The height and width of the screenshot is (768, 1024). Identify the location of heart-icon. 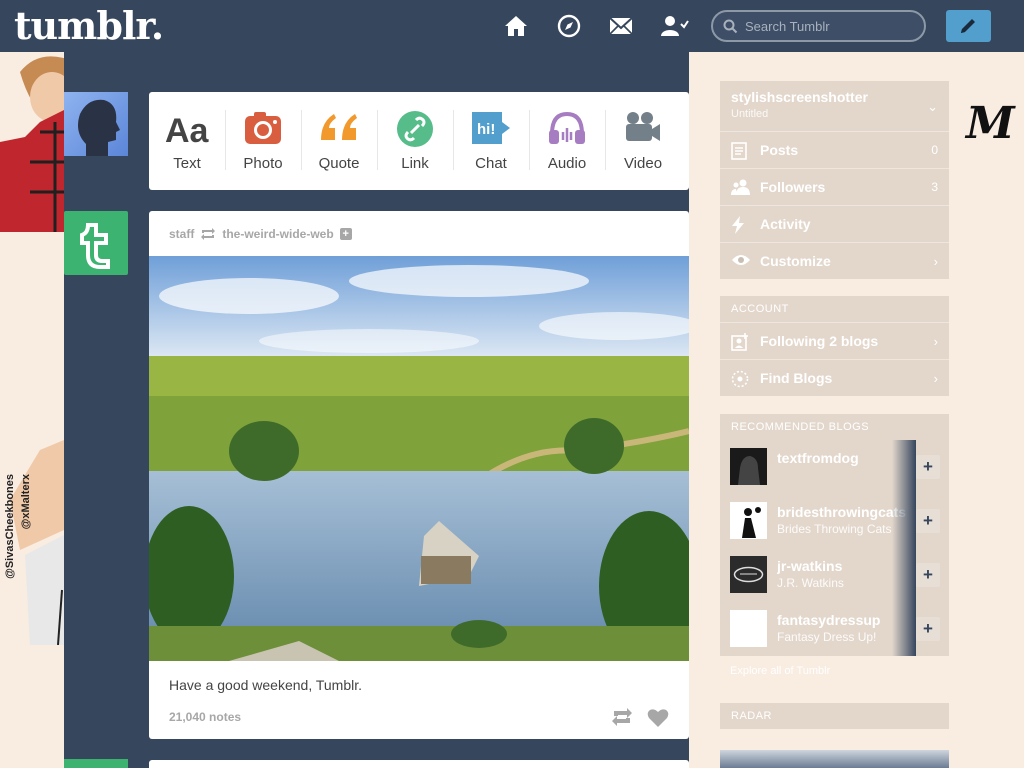
(658, 718).